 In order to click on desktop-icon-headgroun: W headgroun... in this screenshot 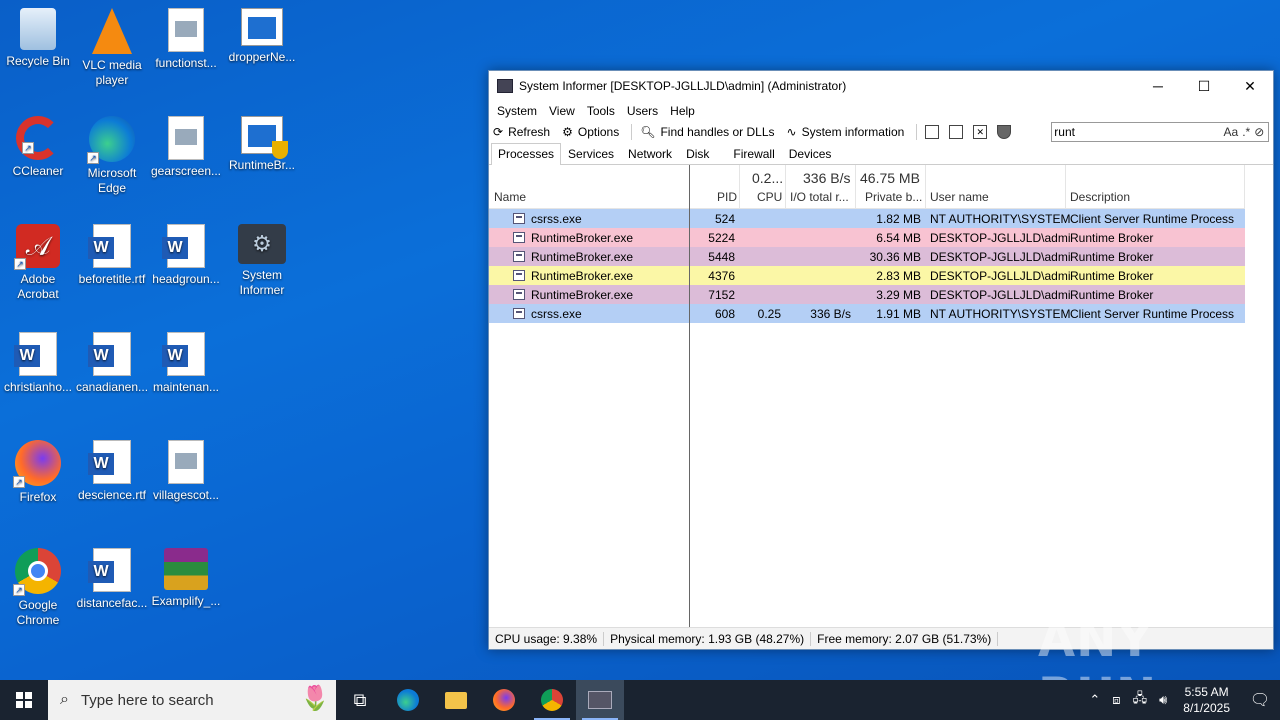, I will do `click(186, 255)`.